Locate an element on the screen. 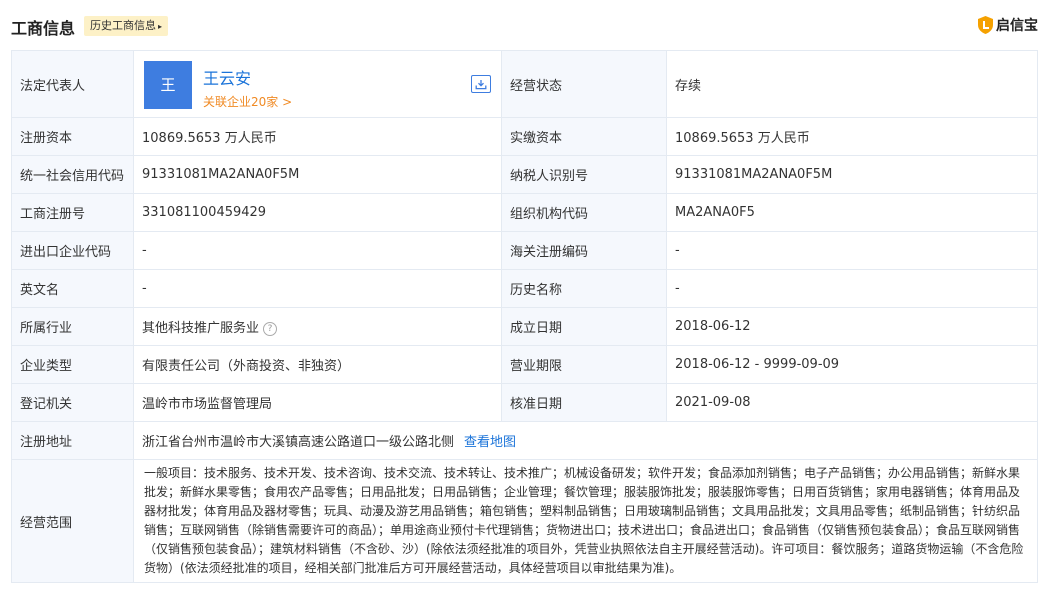  section-title: 工商信息 is located at coordinates (43, 28).